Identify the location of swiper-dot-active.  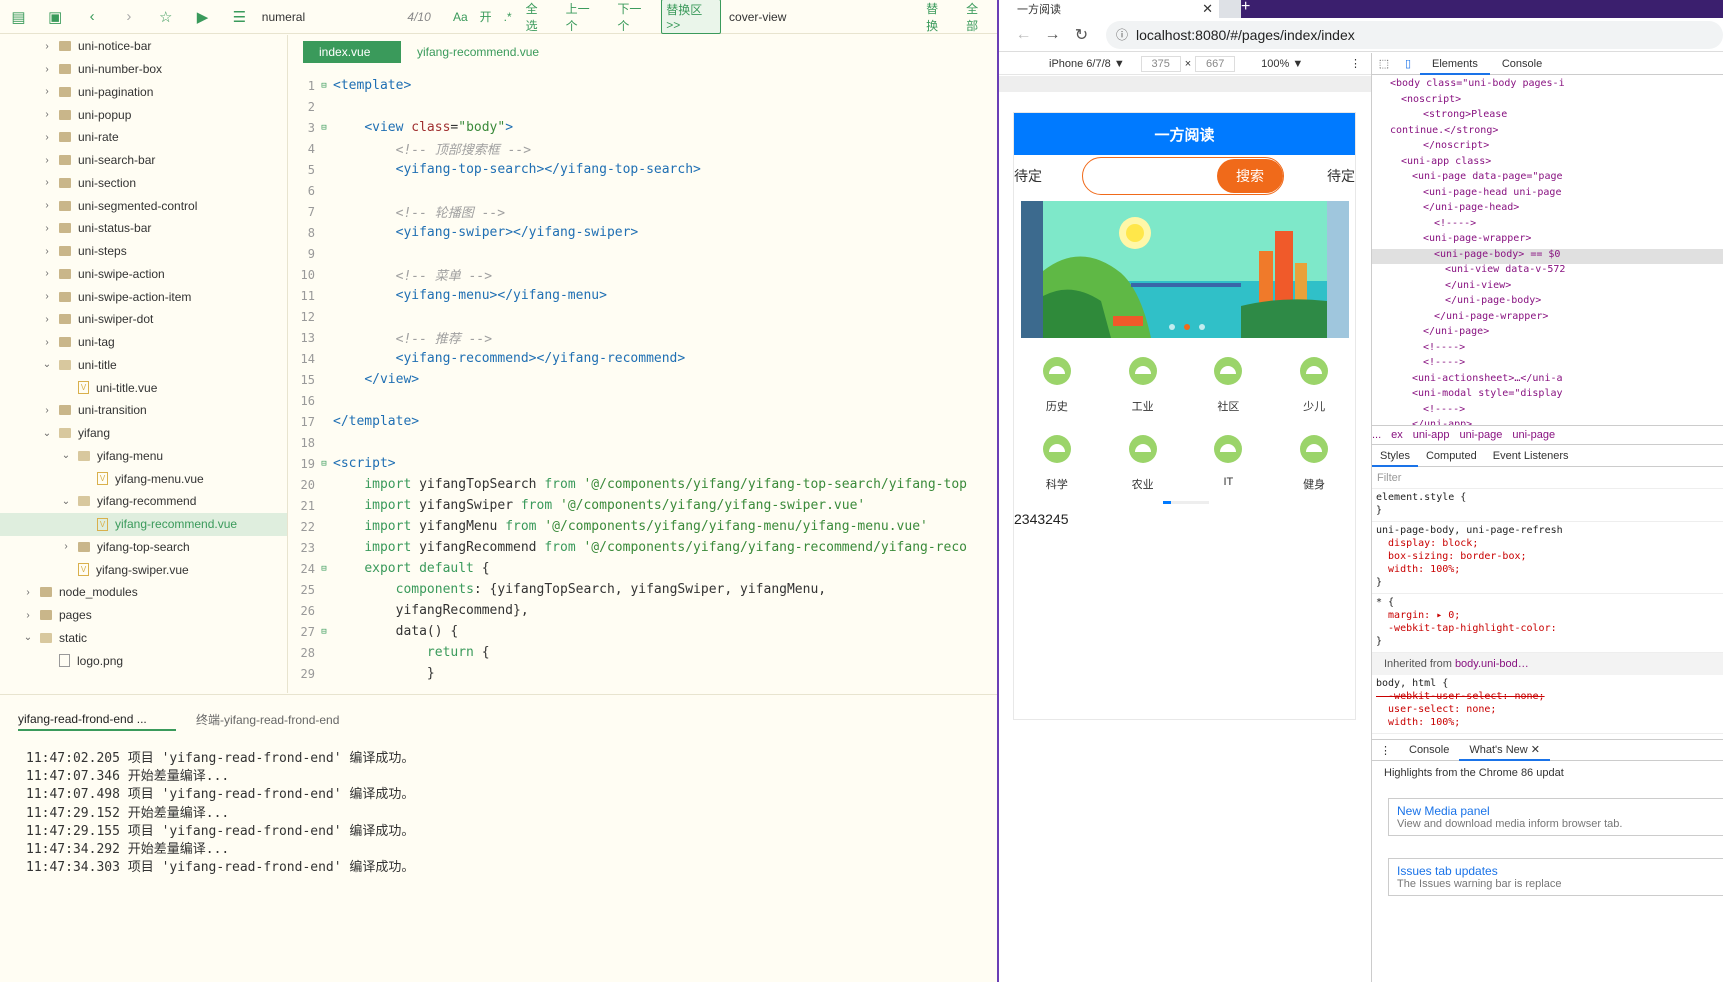
(1187, 327).